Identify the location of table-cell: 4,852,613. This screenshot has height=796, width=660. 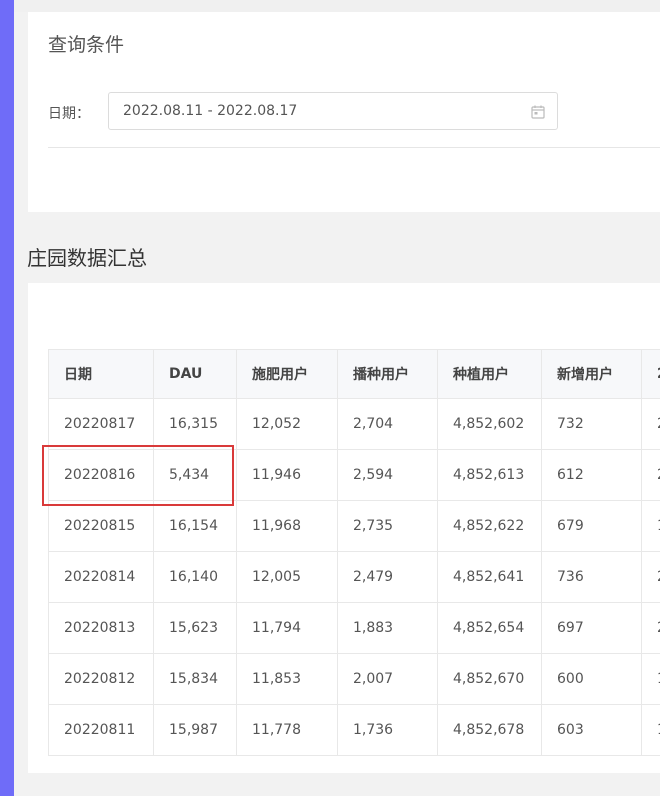
(489, 475).